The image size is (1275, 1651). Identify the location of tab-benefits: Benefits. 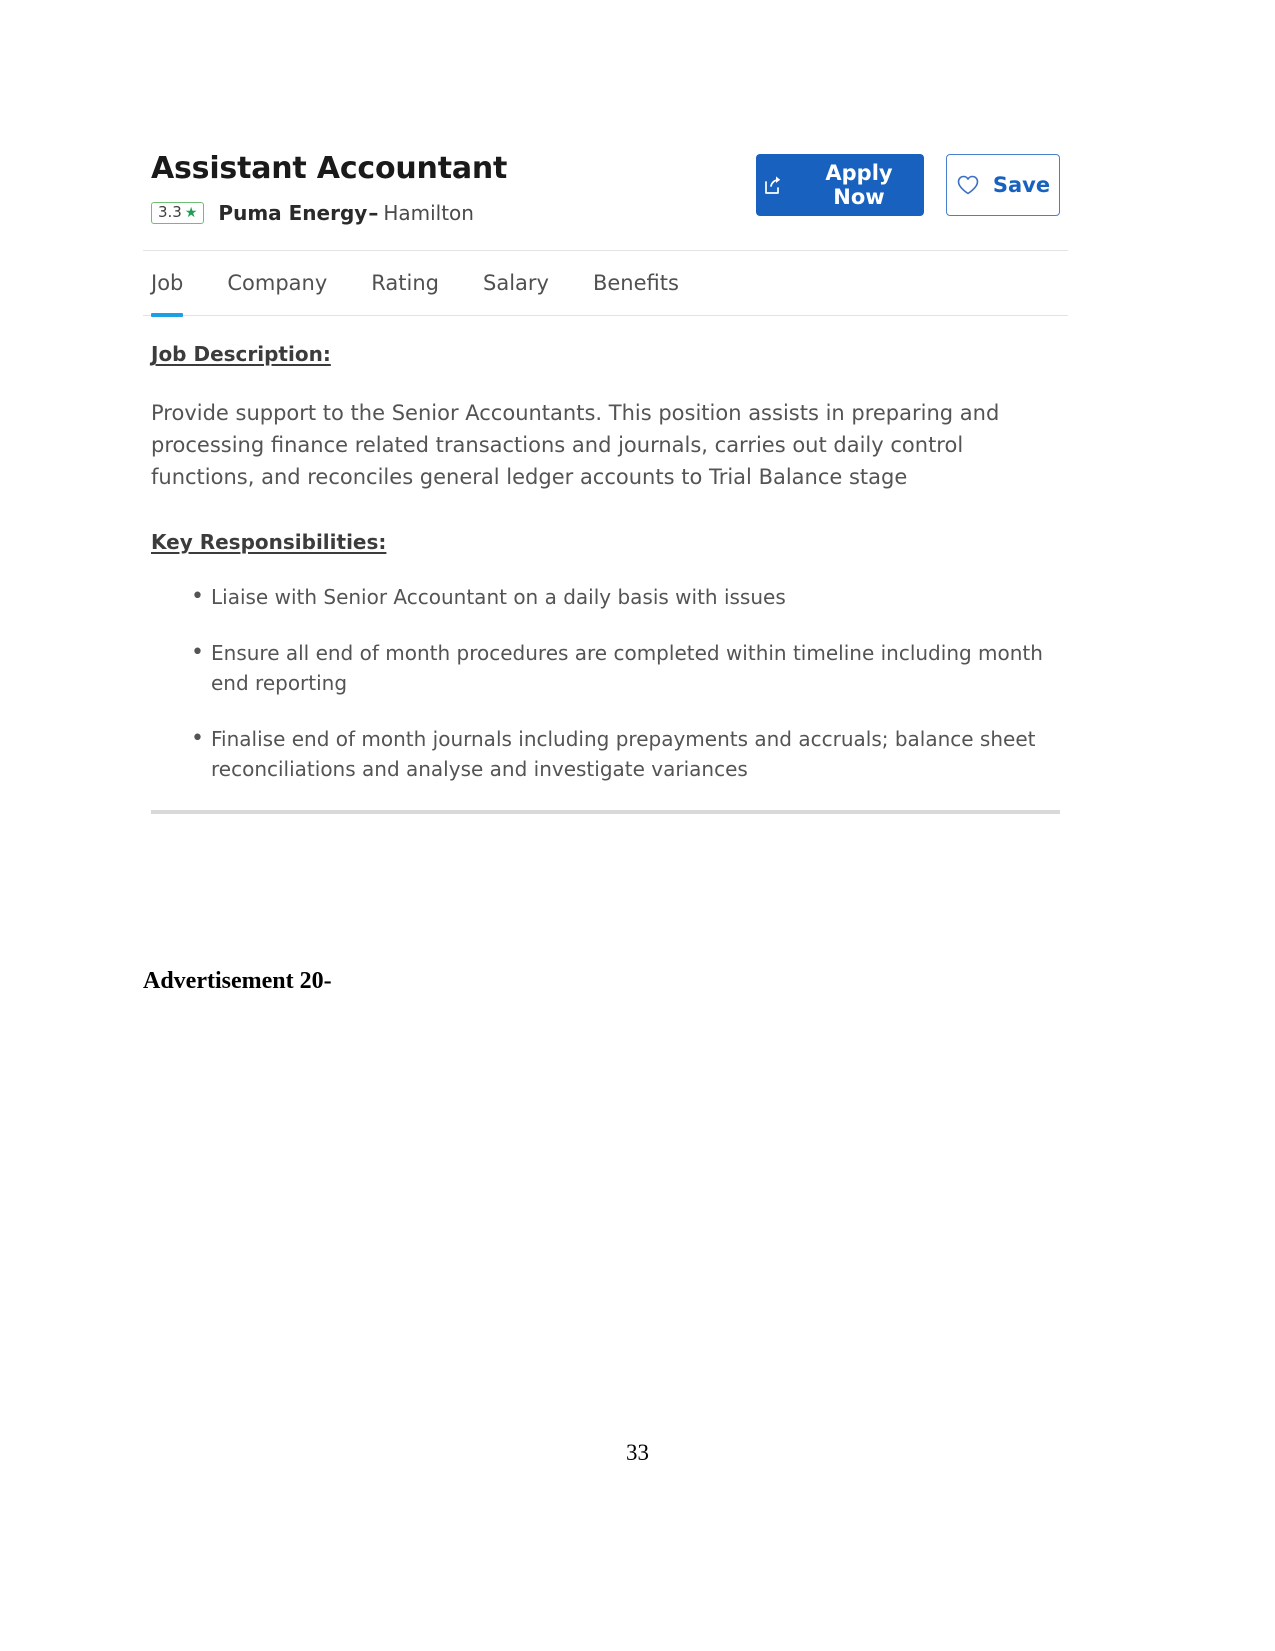
(647, 283).